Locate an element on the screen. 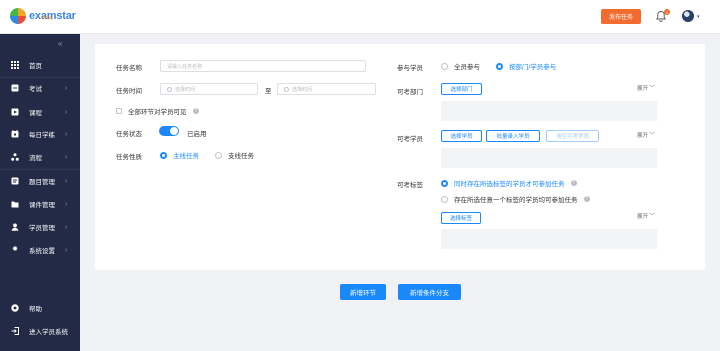  select-student-button: 选择学员 is located at coordinates (461, 136).